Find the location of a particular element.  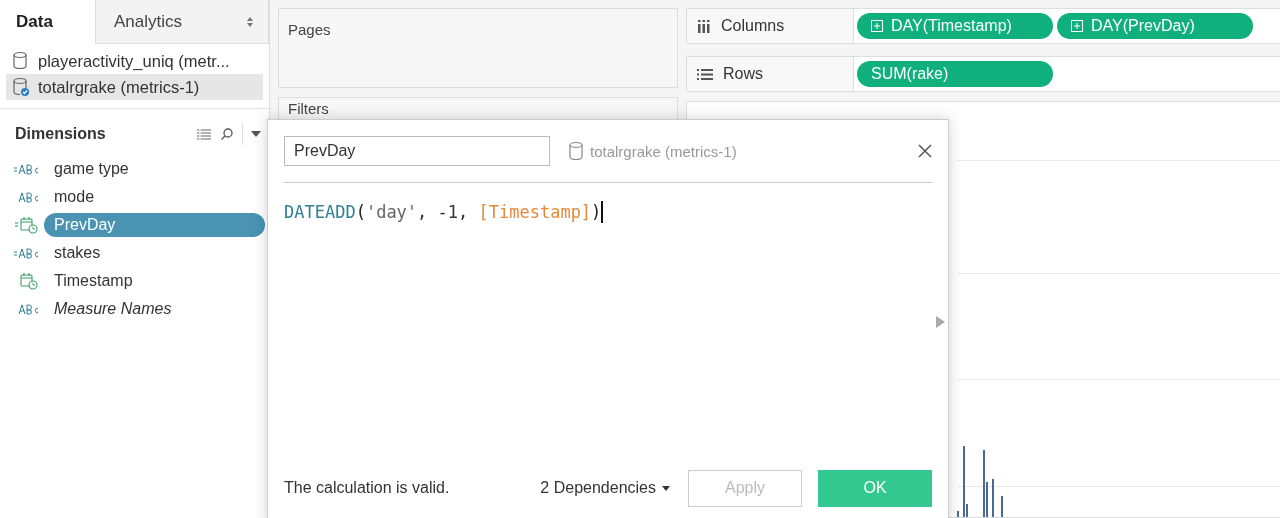

shelf-label: Rows is located at coordinates (770, 74).